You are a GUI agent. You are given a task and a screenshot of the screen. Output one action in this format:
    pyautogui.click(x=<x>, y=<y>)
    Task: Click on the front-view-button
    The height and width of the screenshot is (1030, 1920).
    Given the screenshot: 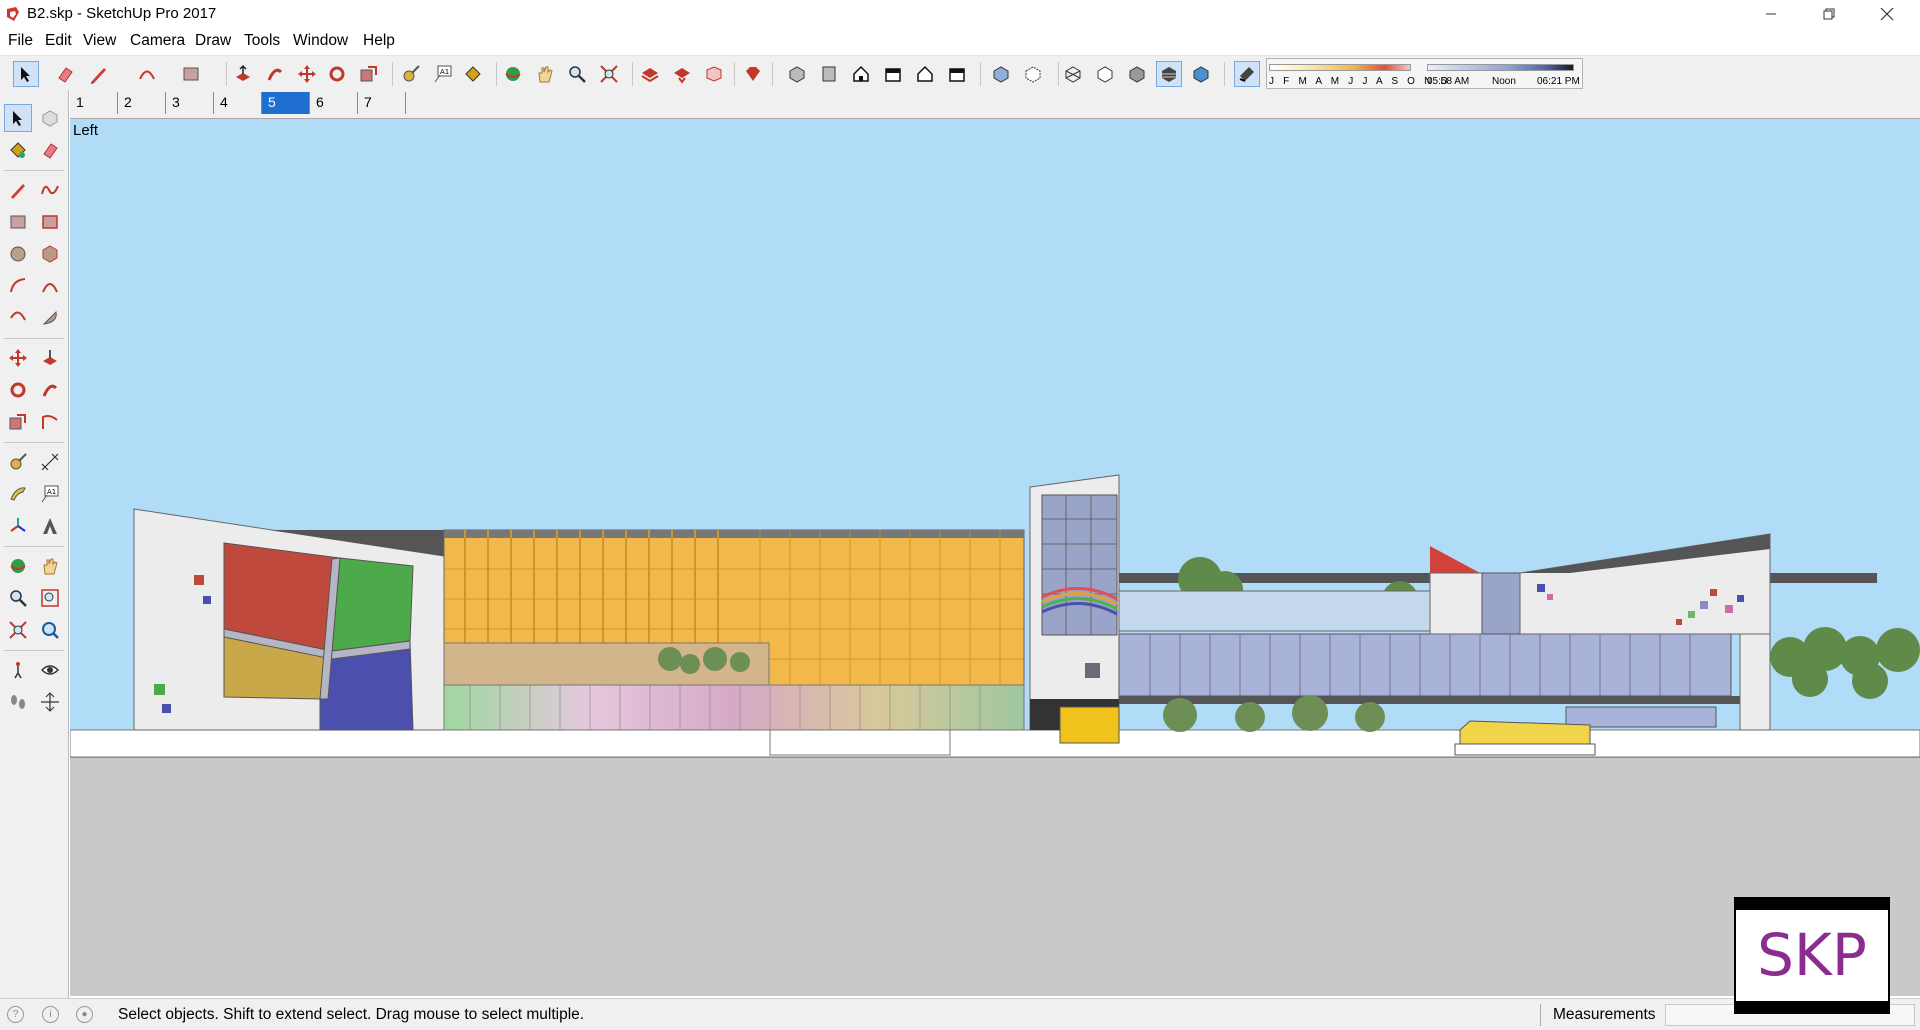 What is the action you would take?
    pyautogui.click(x=861, y=74)
    